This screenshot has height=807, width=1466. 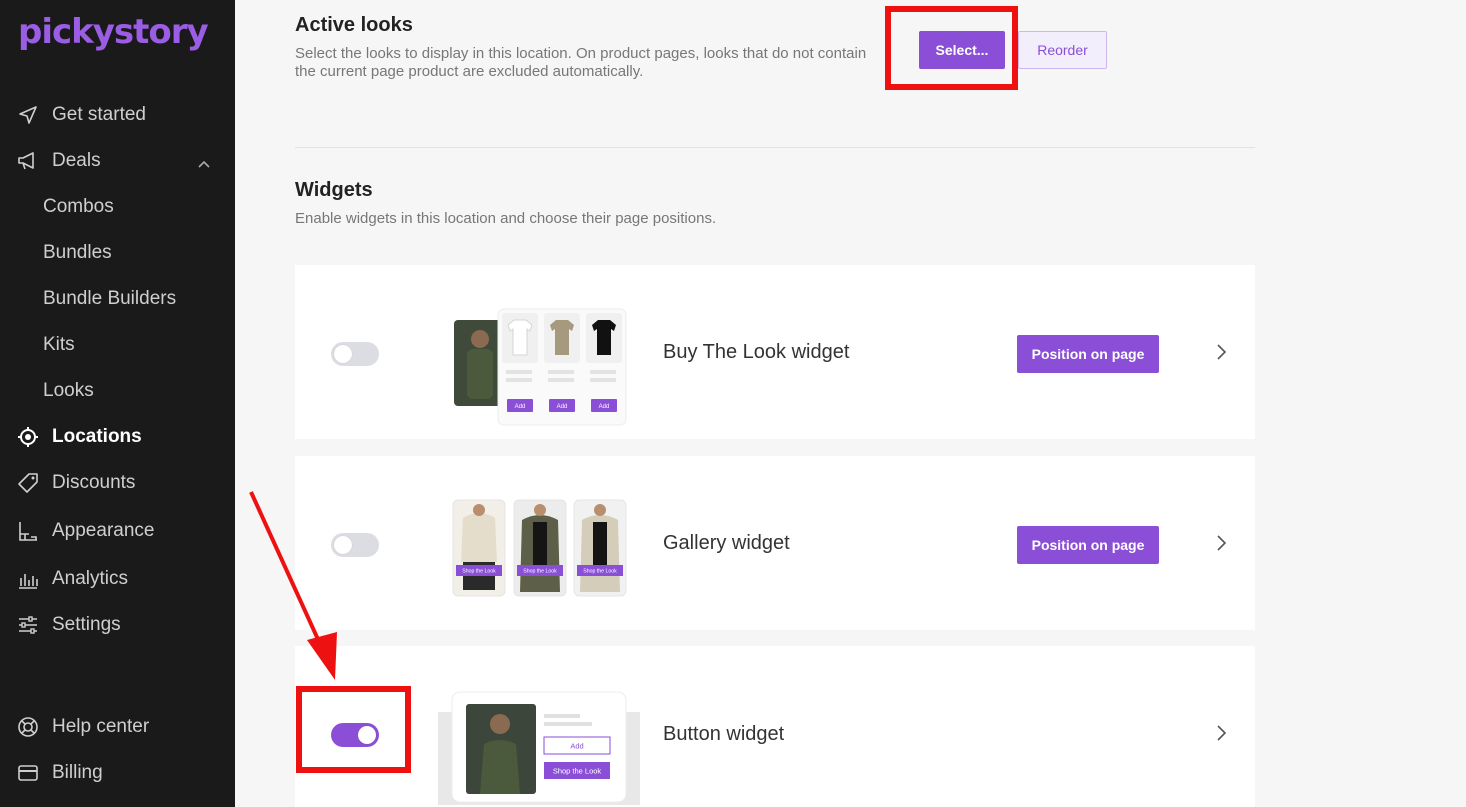 What do you see at coordinates (28, 161) in the screenshot?
I see `megaphone-icon` at bounding box center [28, 161].